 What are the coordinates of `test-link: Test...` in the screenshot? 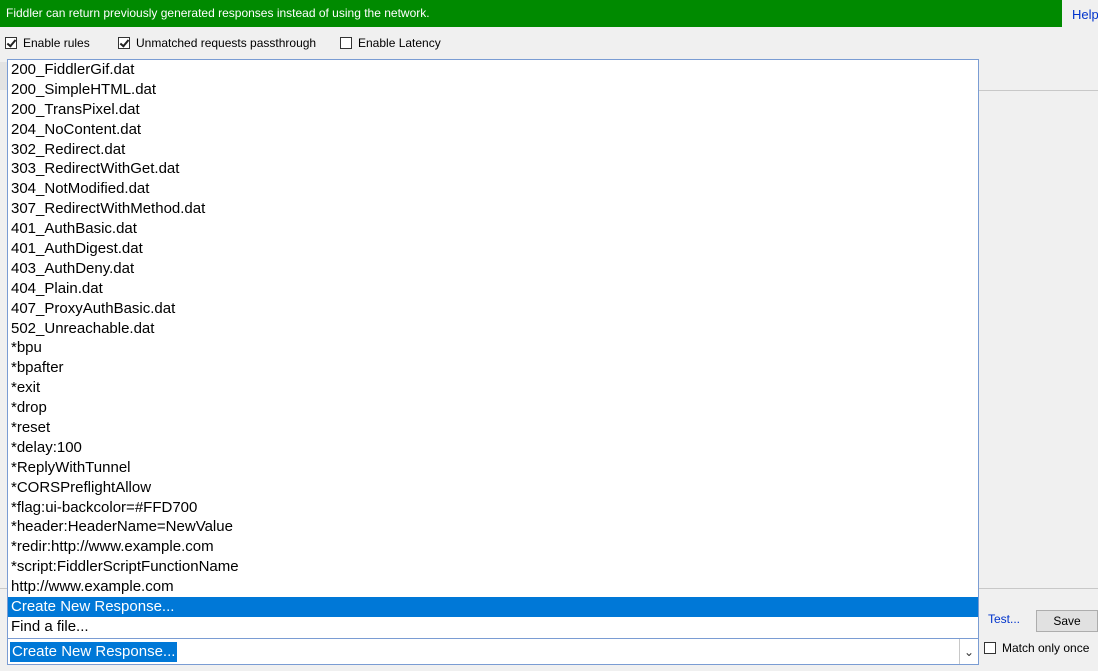 It's located at (1004, 619).